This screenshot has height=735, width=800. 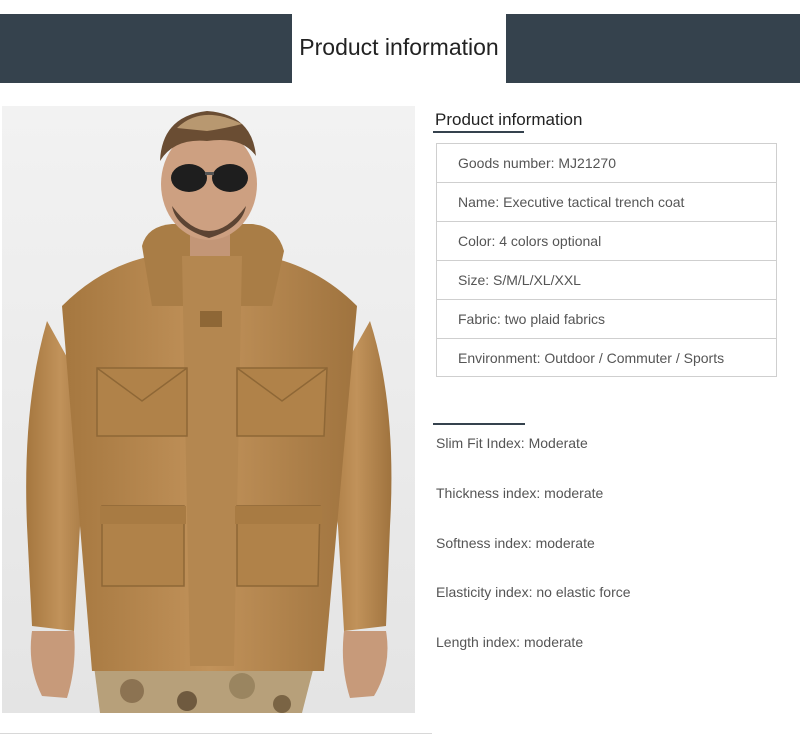 What do you see at coordinates (653, 48) in the screenshot?
I see `banner-bar-right` at bounding box center [653, 48].